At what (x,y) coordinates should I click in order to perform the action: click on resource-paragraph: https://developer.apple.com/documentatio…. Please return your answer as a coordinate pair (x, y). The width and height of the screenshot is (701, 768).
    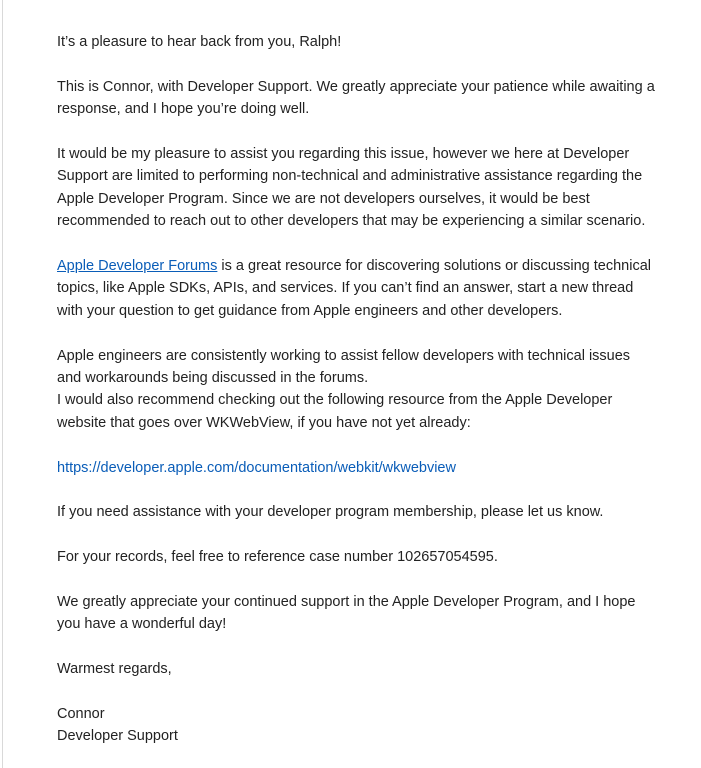
    Looking at the image, I should click on (357, 468).